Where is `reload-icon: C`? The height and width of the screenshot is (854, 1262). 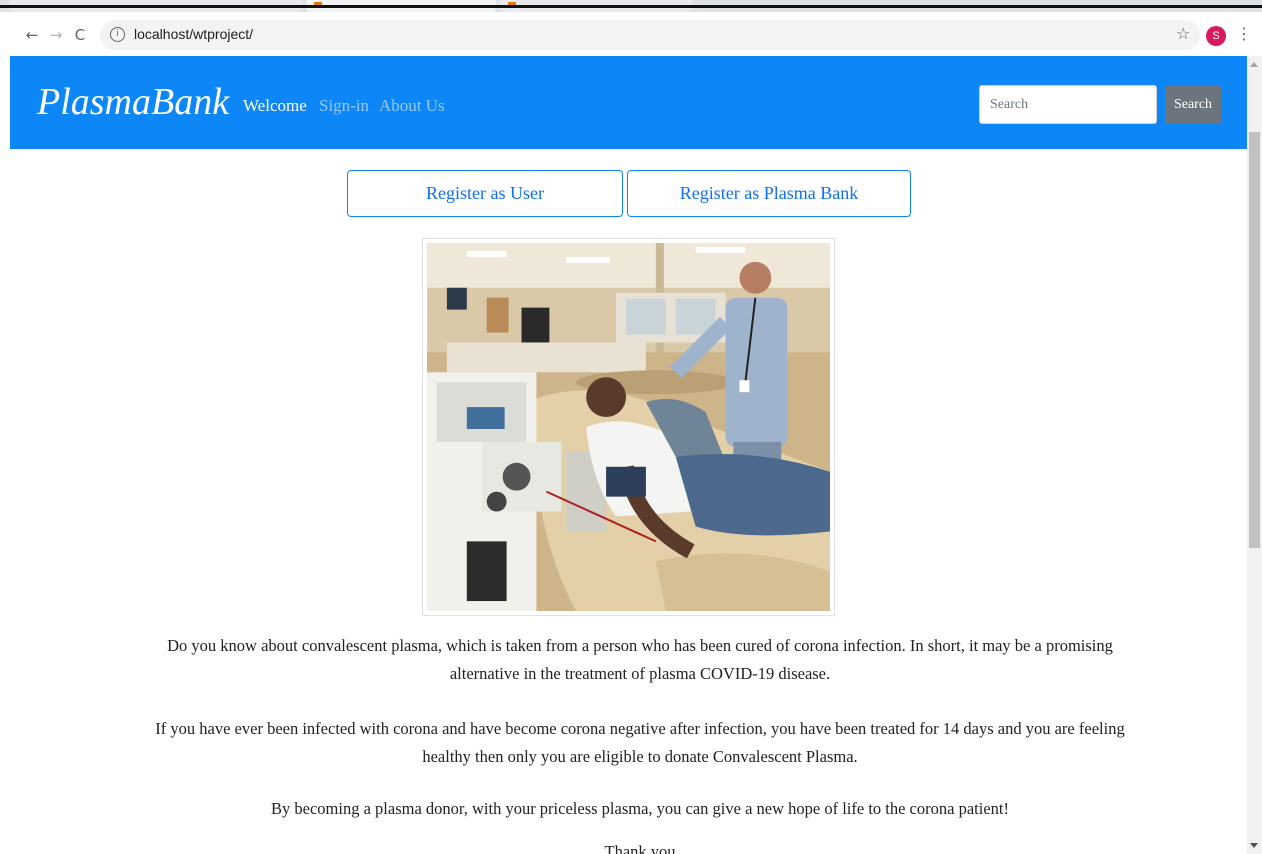
reload-icon: C is located at coordinates (80, 35).